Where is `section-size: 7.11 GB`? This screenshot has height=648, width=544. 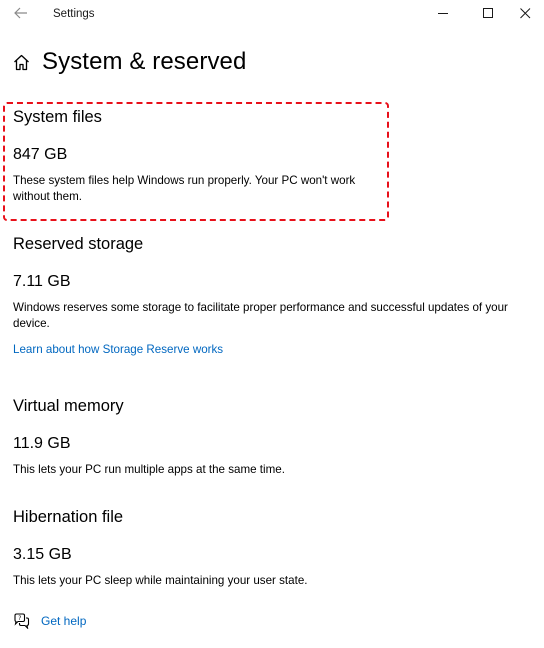
section-size: 7.11 GB is located at coordinates (42, 281).